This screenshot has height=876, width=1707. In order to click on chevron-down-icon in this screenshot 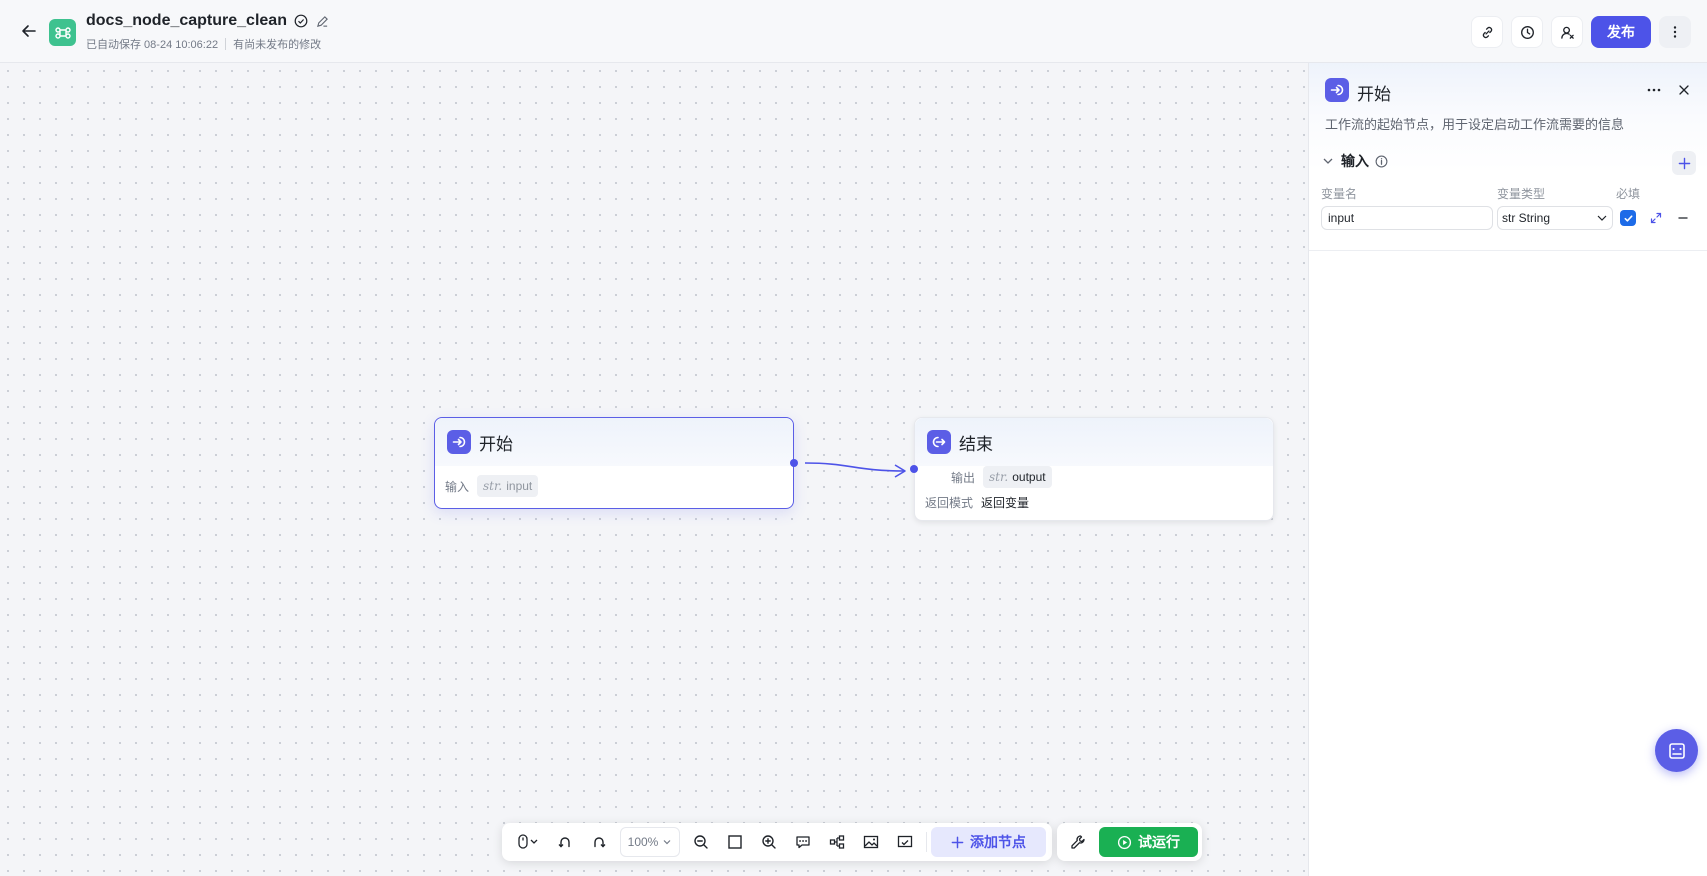, I will do `click(1602, 218)`.